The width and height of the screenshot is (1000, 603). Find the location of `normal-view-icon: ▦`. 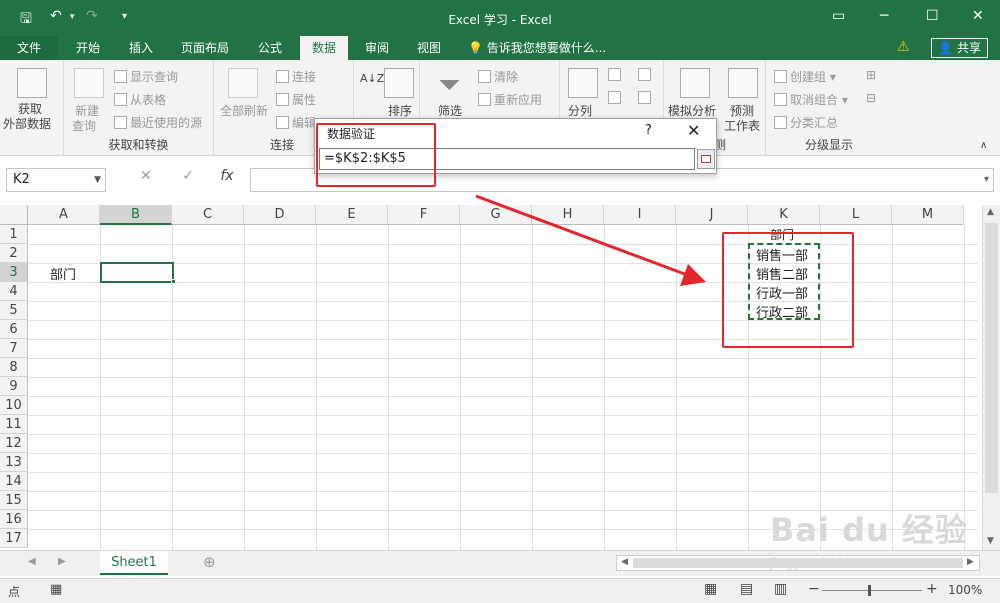

normal-view-icon: ▦ is located at coordinates (710, 589).